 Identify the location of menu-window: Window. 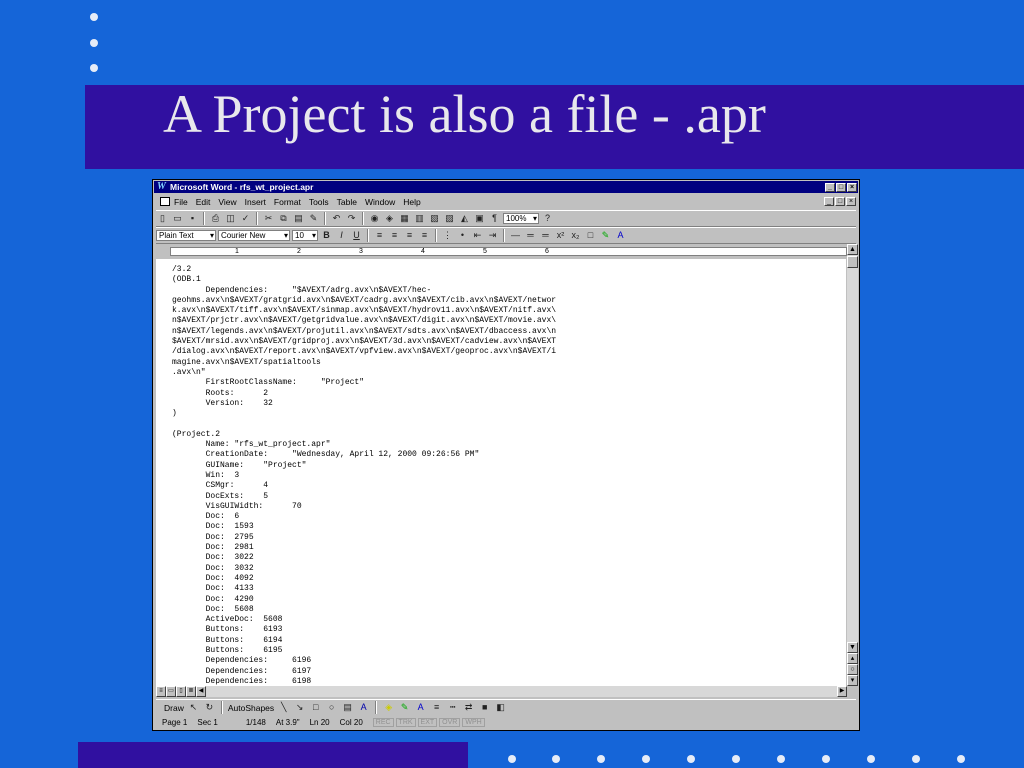
(380, 202).